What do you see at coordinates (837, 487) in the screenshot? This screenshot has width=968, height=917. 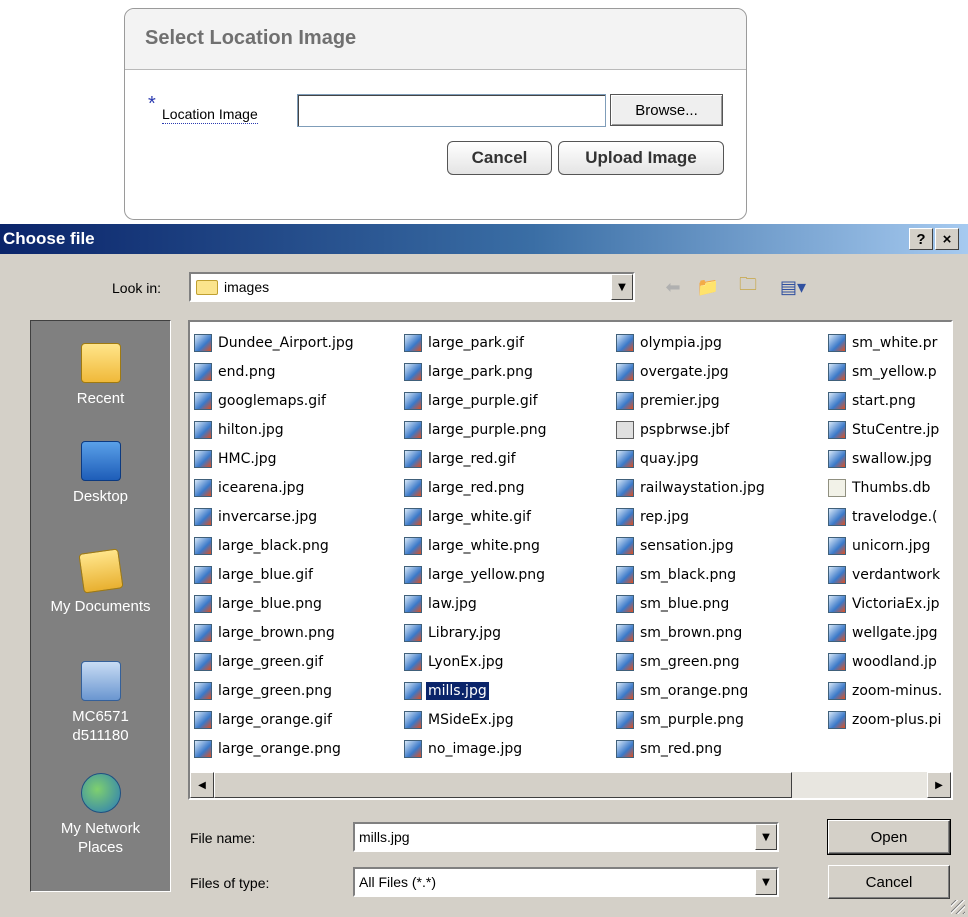 I see `db-file-icon` at bounding box center [837, 487].